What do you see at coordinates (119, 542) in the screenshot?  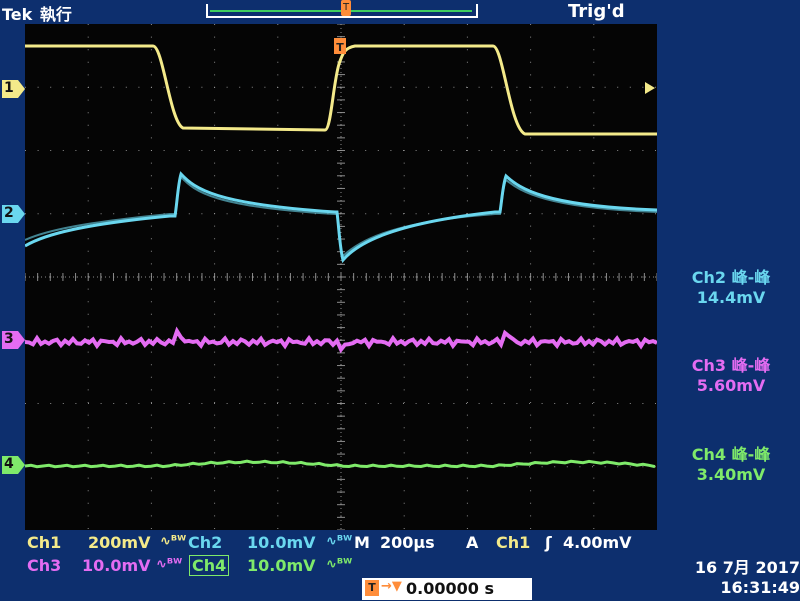 I see `ch1-scale: 200mV` at bounding box center [119, 542].